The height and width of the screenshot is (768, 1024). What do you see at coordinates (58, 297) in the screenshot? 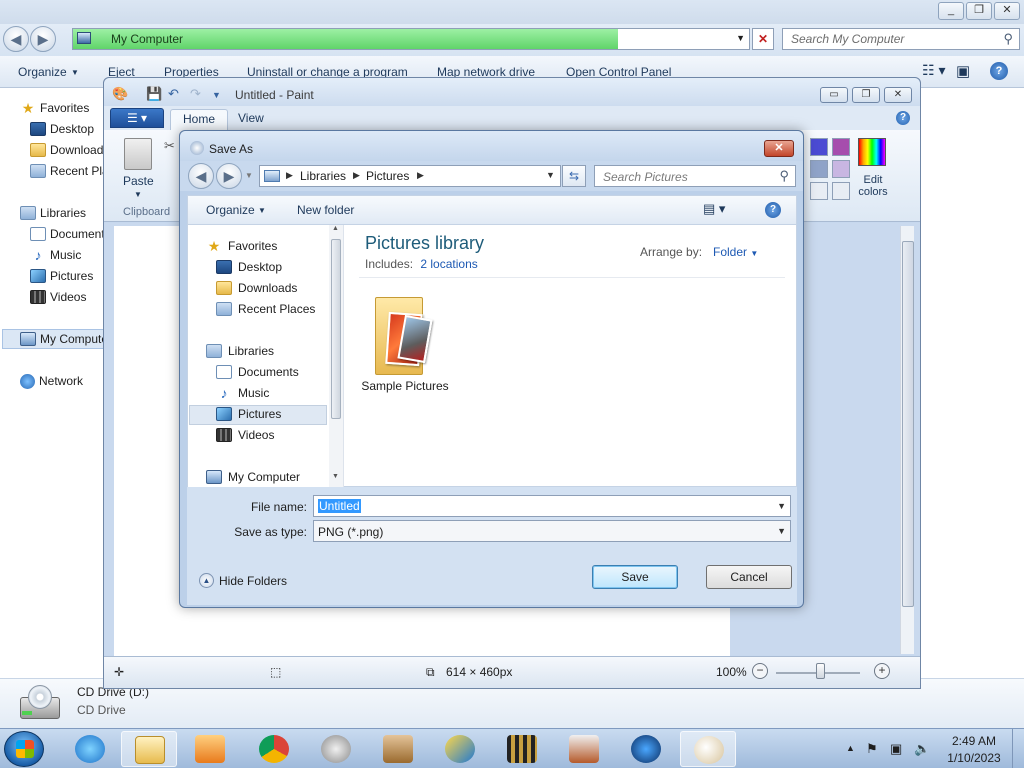
I see `sidebar-item-videos: Videos` at bounding box center [58, 297].